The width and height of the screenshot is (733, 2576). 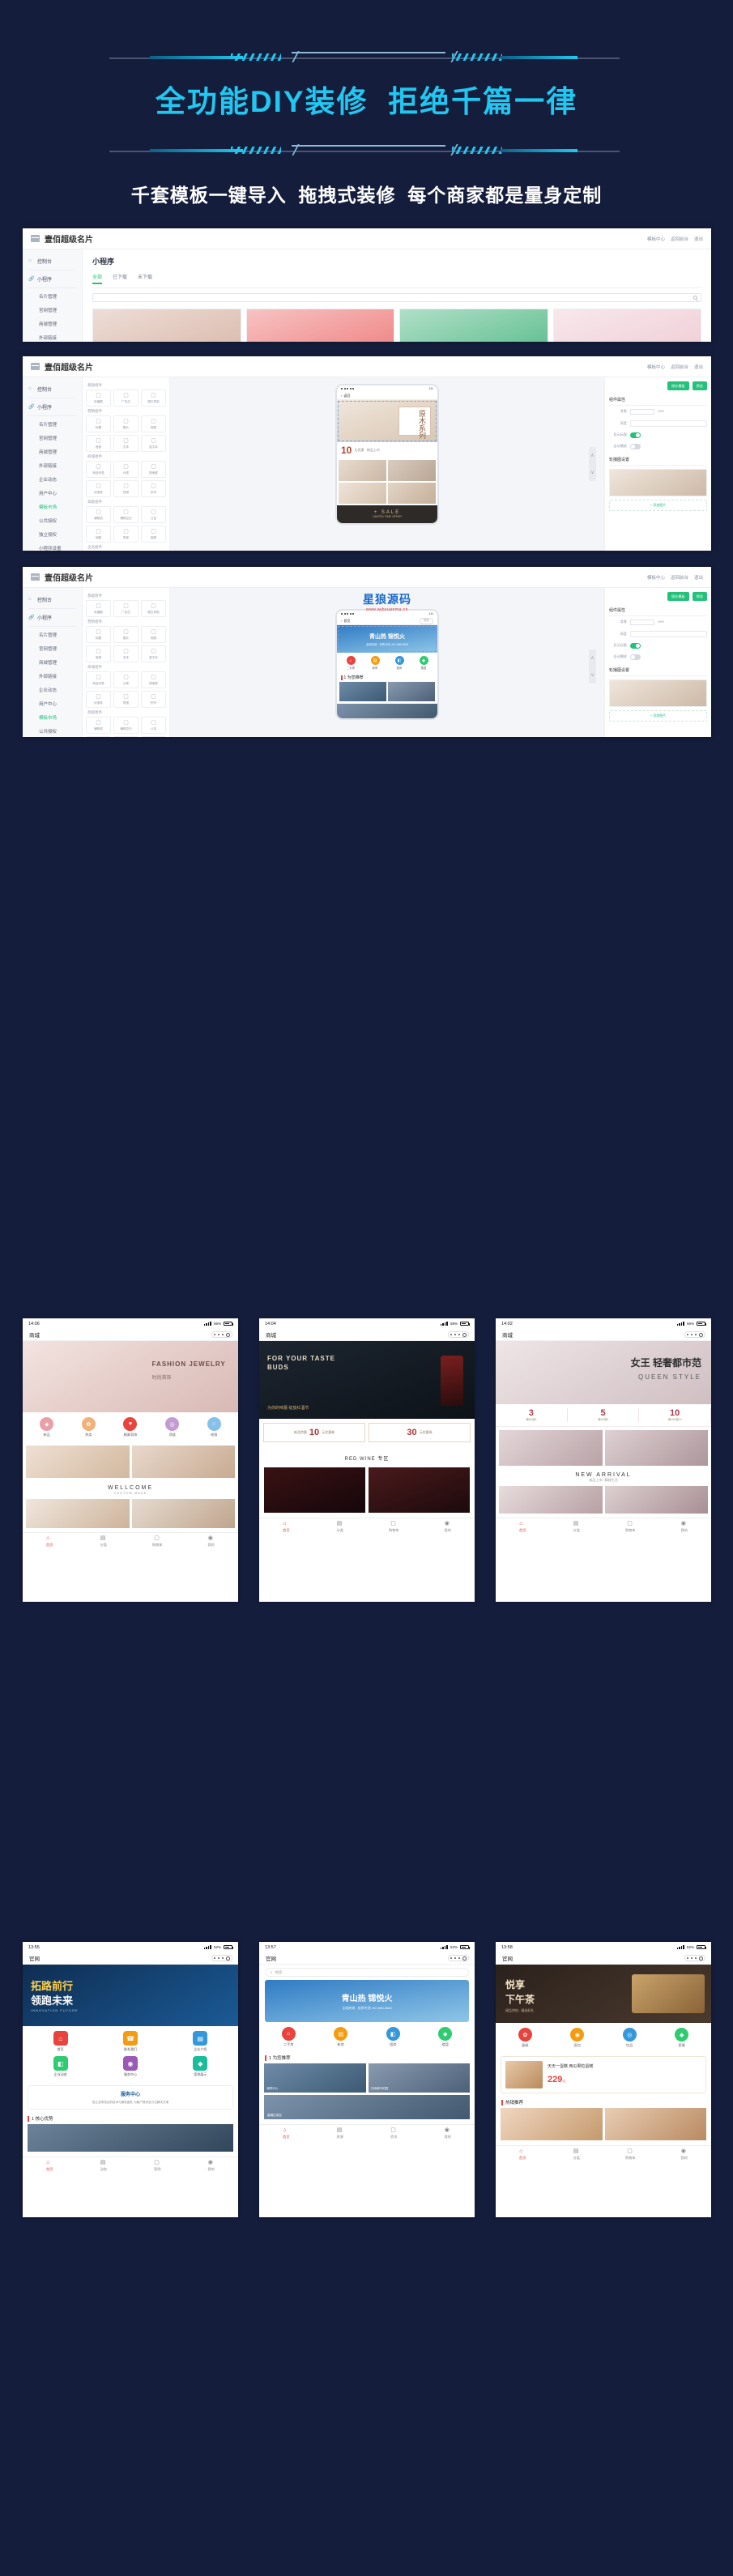 What do you see at coordinates (367, 2133) in the screenshot?
I see `mobile-tabbar: ⌂ 首页 ▤ 房源 ▢ 资讯 ◉ 我的` at bounding box center [367, 2133].